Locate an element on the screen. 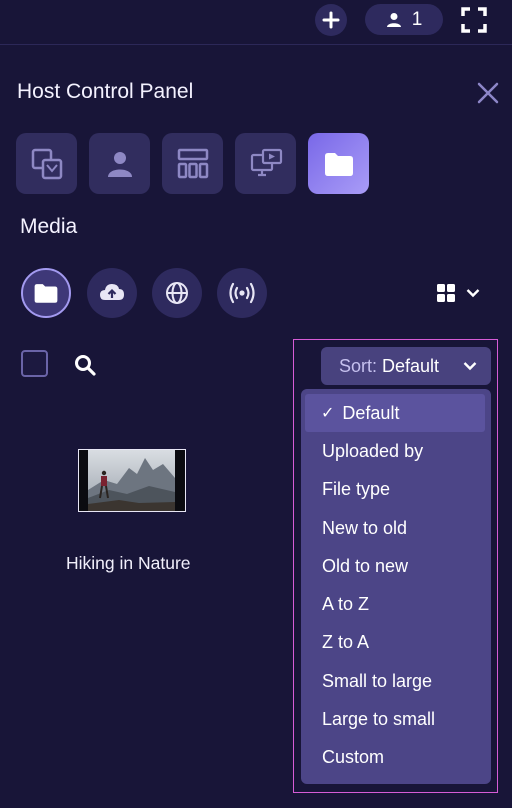 Image resolution: width=512 pixels, height=808 pixels. sort-option-label: Default is located at coordinates (371, 412).